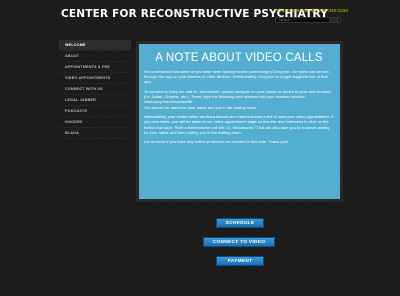 This screenshot has width=400, height=296. Describe the element at coordinates (239, 58) in the screenshot. I see `panel-title: A NOTE ABOUT VIDEO CALLS` at that location.